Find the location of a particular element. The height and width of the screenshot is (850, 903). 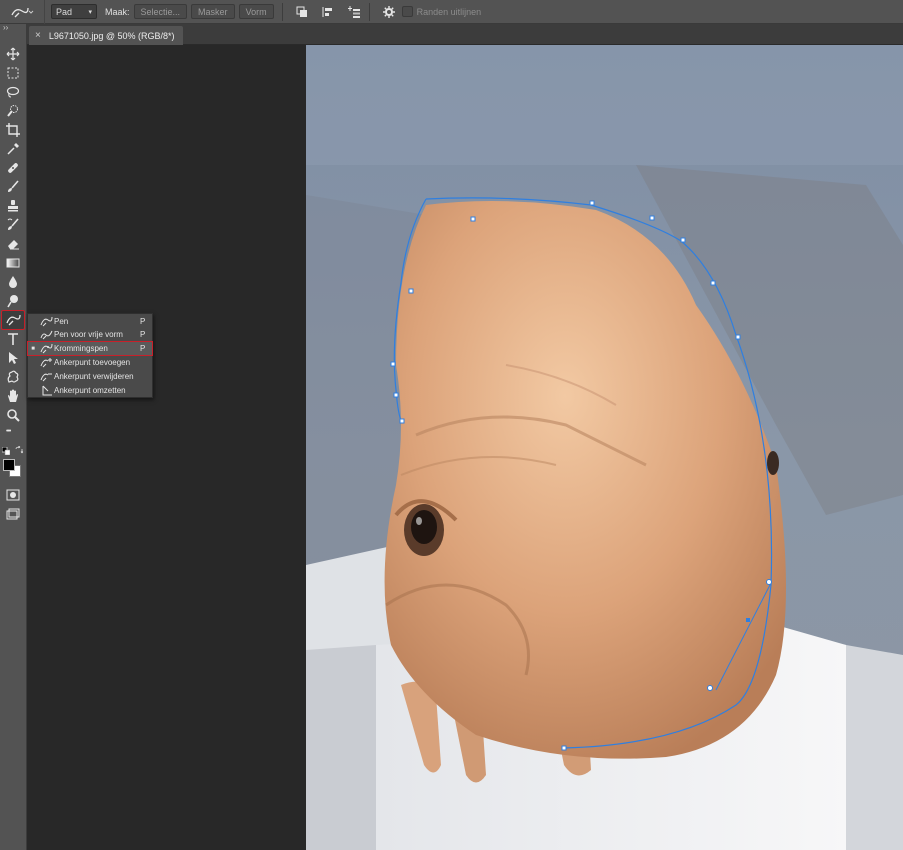

path-alignment-icon is located at coordinates (327, 11).